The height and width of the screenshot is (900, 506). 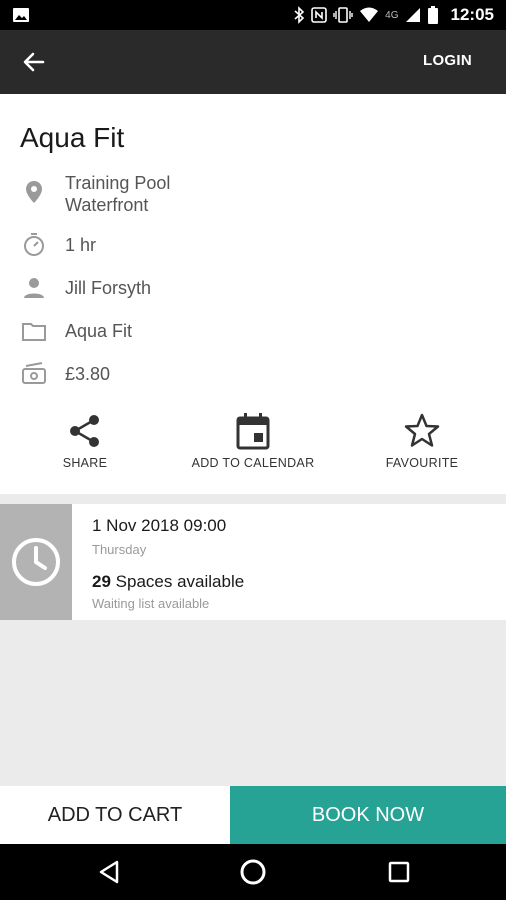 What do you see at coordinates (392, 15) in the screenshot?
I see `network-type: 4G` at bounding box center [392, 15].